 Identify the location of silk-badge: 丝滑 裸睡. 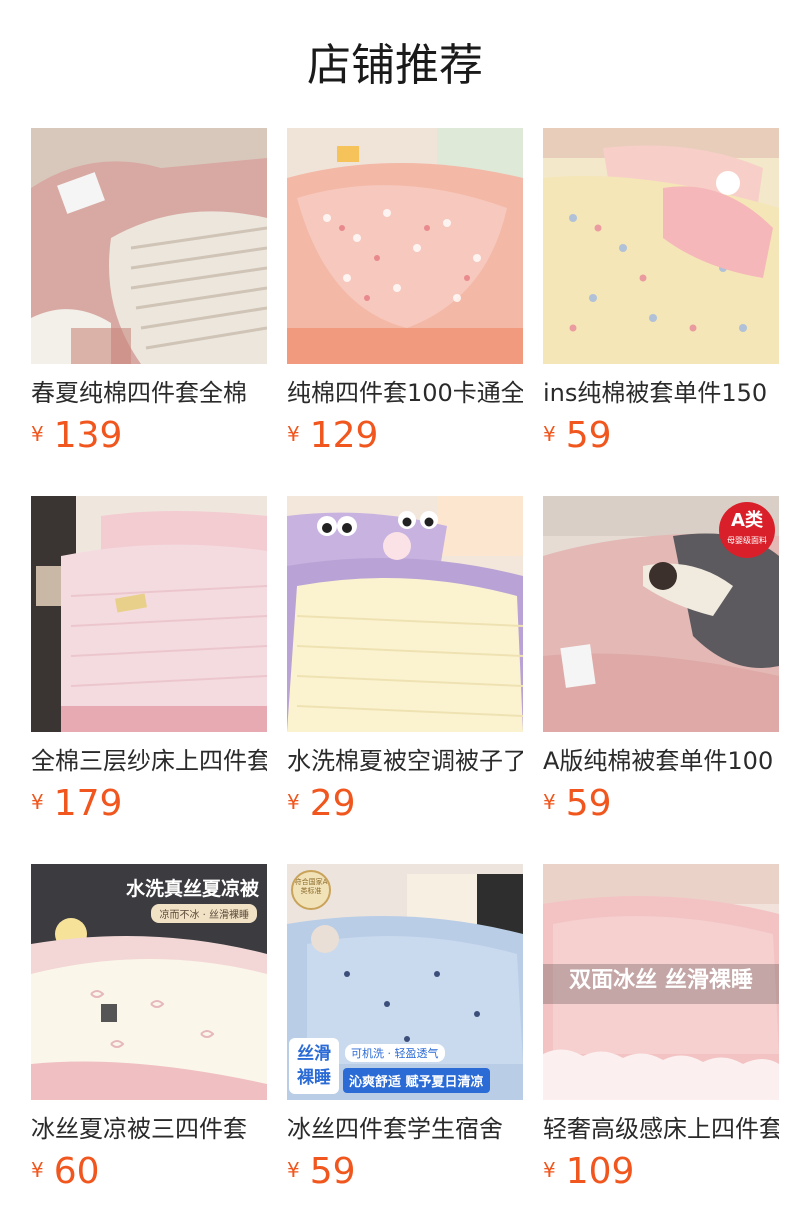
(314, 1066).